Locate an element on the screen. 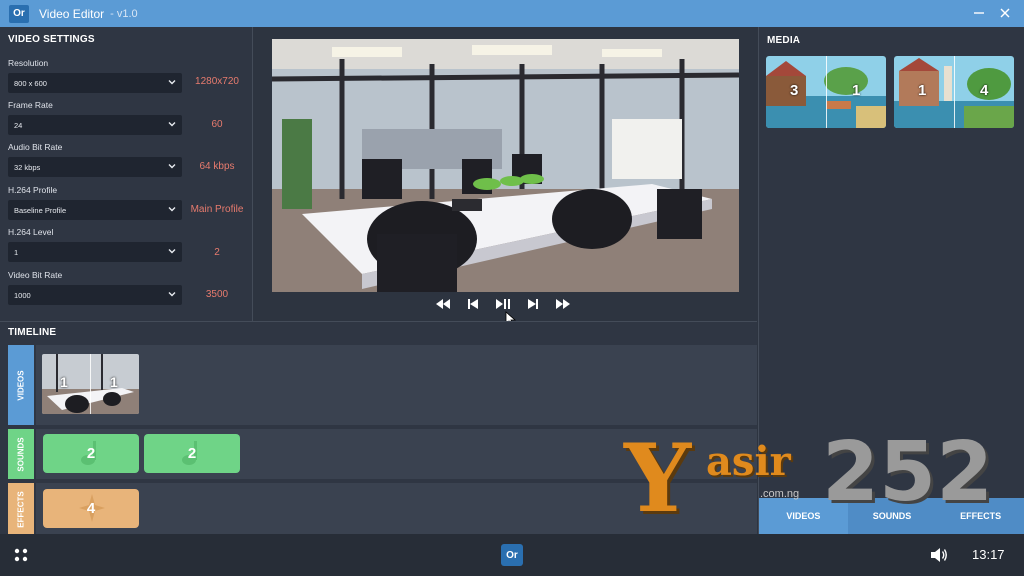 The image size is (1024, 576). h264-profile-target: Main Profile is located at coordinates (217, 209).